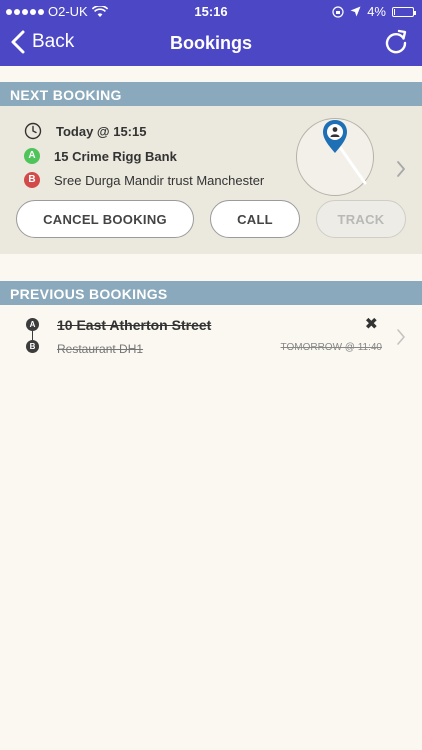 This screenshot has width=422, height=750. What do you see at coordinates (345, 152) in the screenshot?
I see `route-map-icon` at bounding box center [345, 152].